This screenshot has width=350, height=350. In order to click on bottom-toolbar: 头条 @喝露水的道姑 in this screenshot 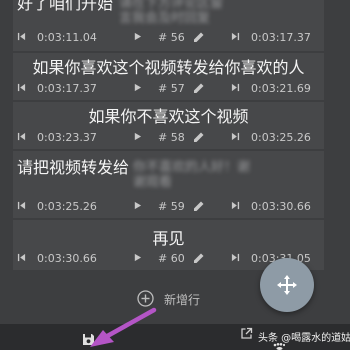, I will do `click(175, 337)`.